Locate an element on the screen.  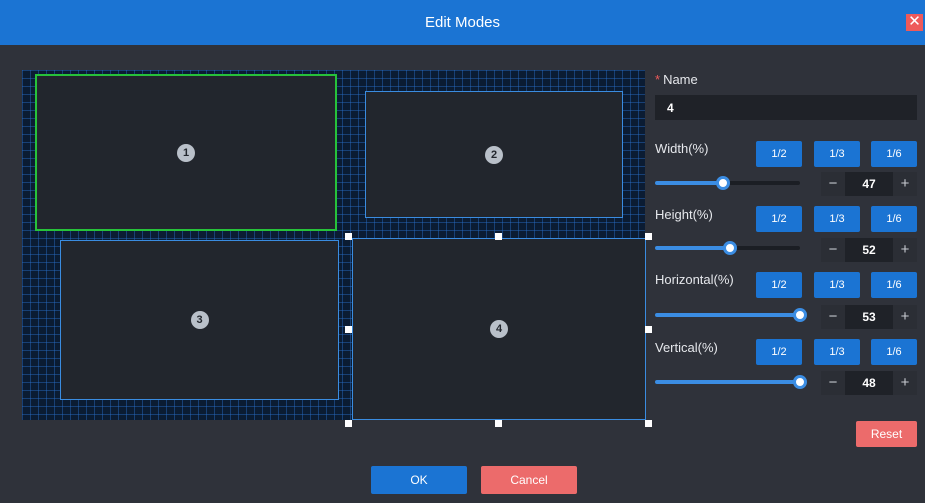
vertical-sixth-button: 1/6 is located at coordinates (894, 352).